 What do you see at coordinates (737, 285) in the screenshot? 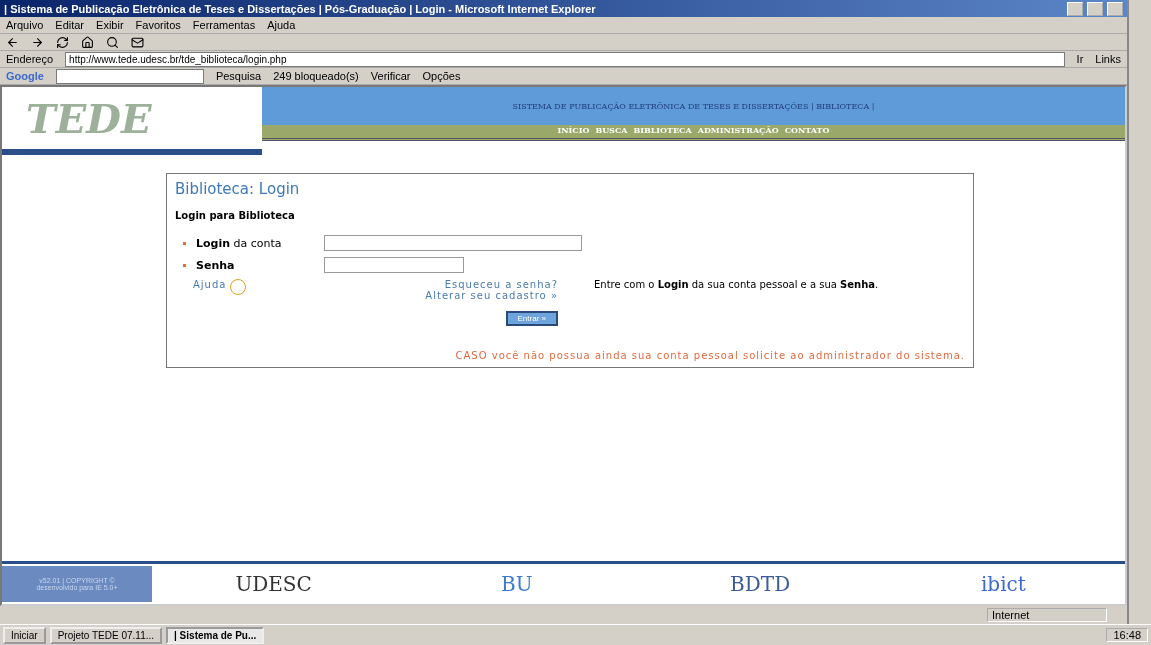
I see `info-text: Entre com o Login da sua conta pessoal e a sua Senha.` at bounding box center [737, 285].